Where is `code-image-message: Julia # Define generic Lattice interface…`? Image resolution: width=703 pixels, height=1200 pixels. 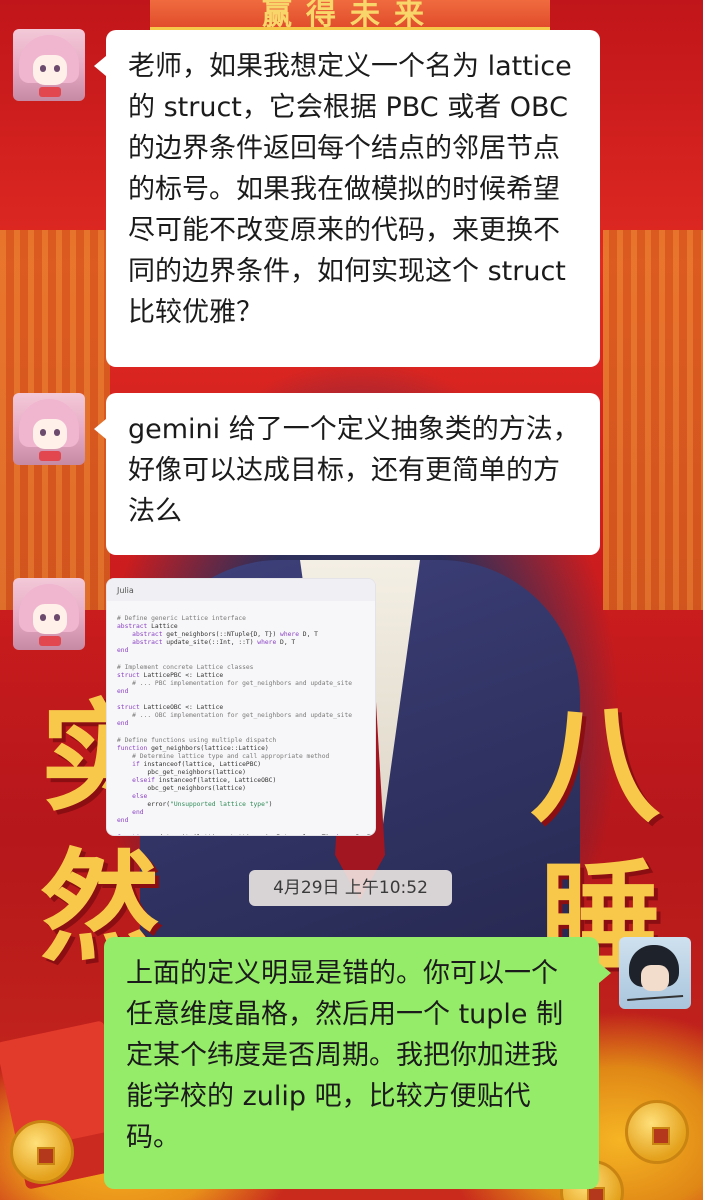
code-image-message: Julia # Define generic Lattice interface… is located at coordinates (241, 707).